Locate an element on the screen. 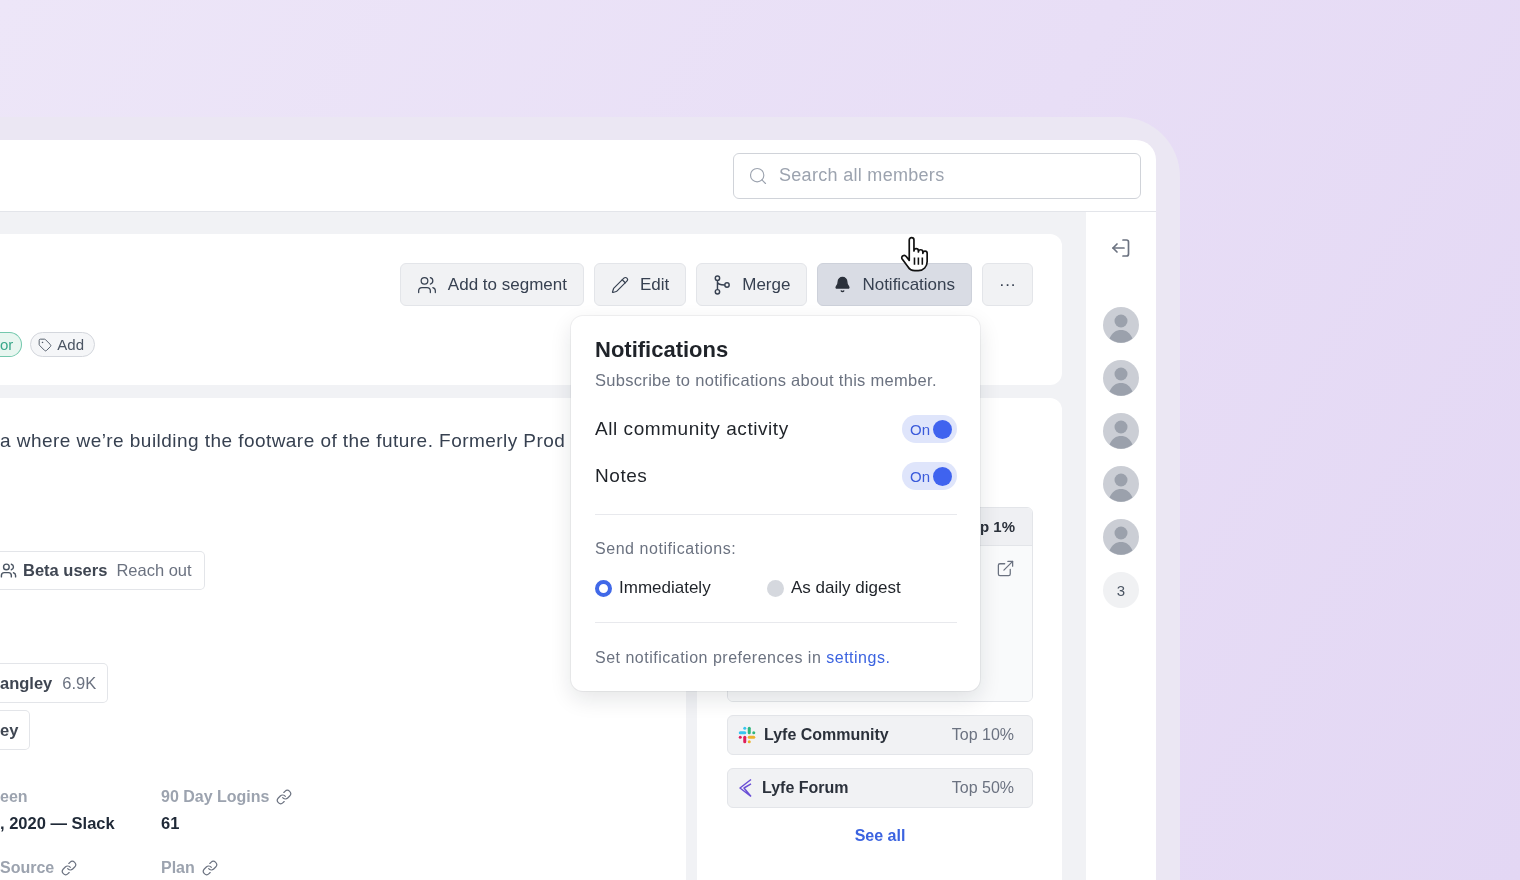 Image resolution: width=1520 pixels, height=880 pixels. bio-text: a where we’re building the footware of the future. Formerly Prod is located at coordinates (283, 441).